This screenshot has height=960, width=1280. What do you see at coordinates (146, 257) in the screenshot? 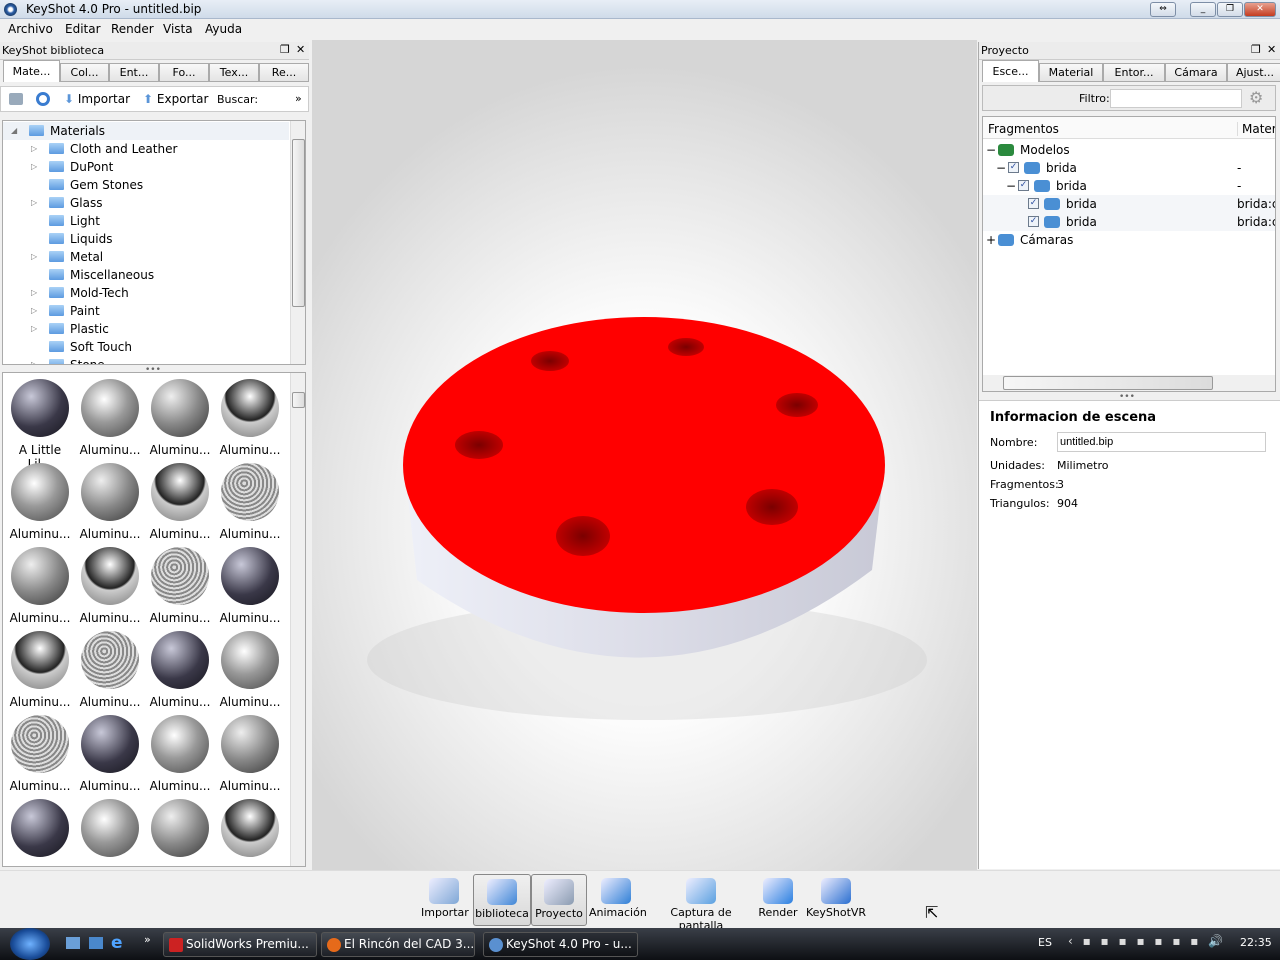
I see `tree-item: ▷ Metal` at bounding box center [146, 257].